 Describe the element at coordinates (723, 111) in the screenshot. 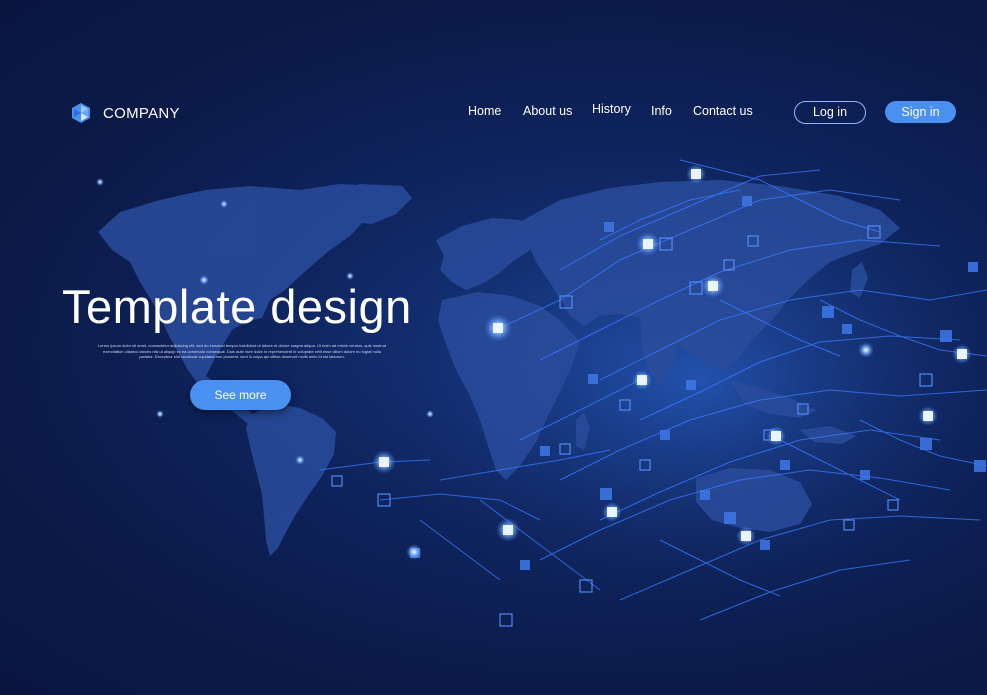

I see `nav-contact-us: Contact us` at that location.